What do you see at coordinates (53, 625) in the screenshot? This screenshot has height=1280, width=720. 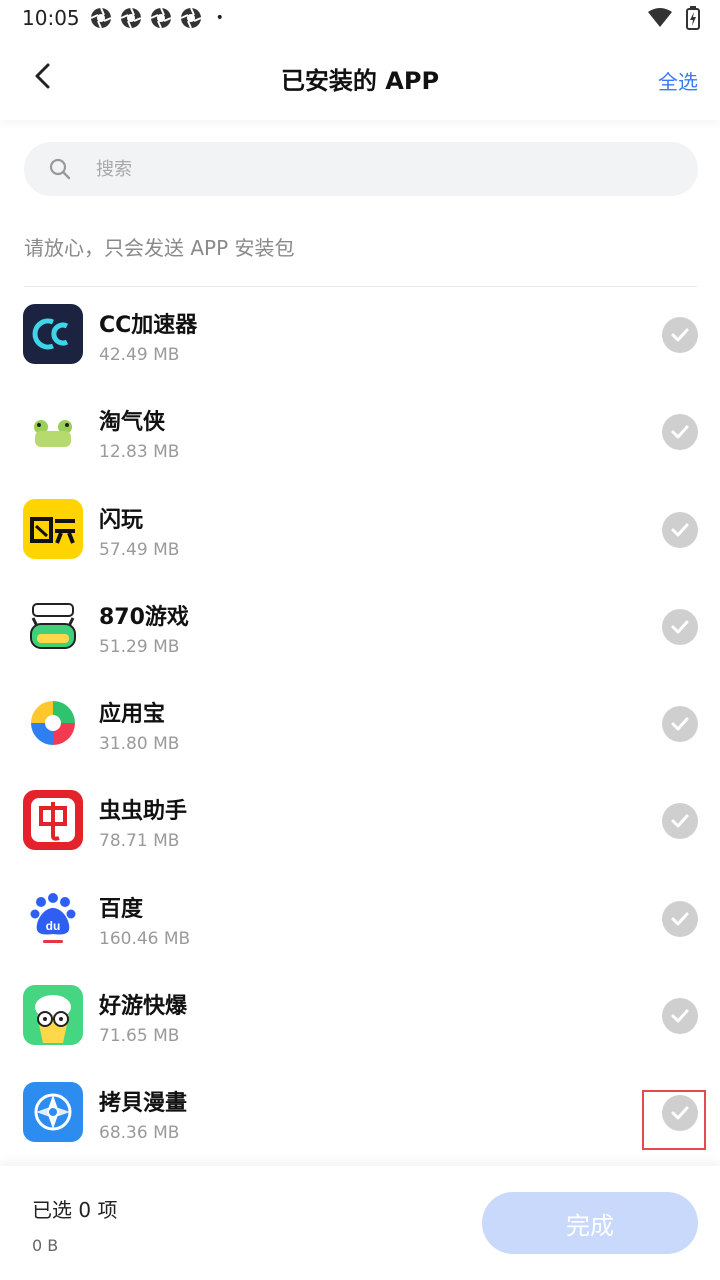 I see `870-games-icon` at bounding box center [53, 625].